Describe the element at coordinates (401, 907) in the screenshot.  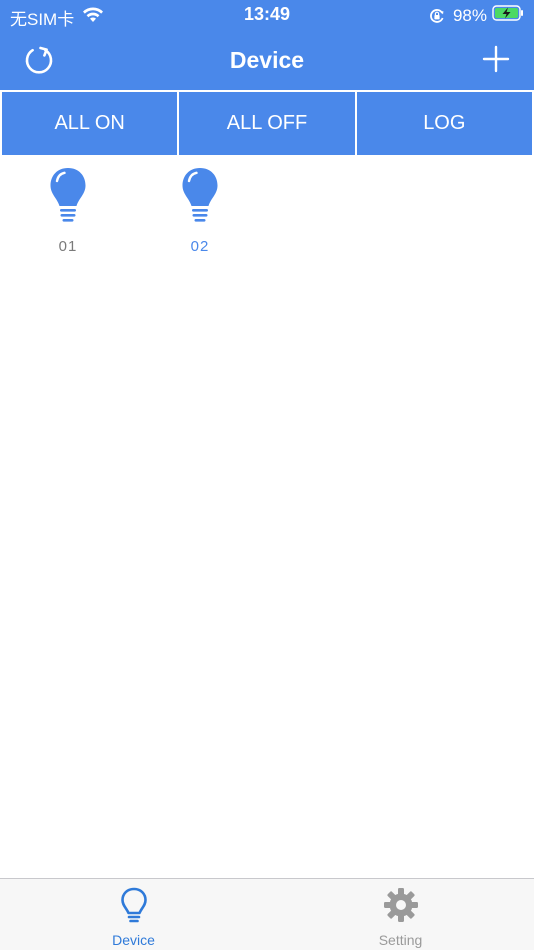
I see `gear-icon` at that location.